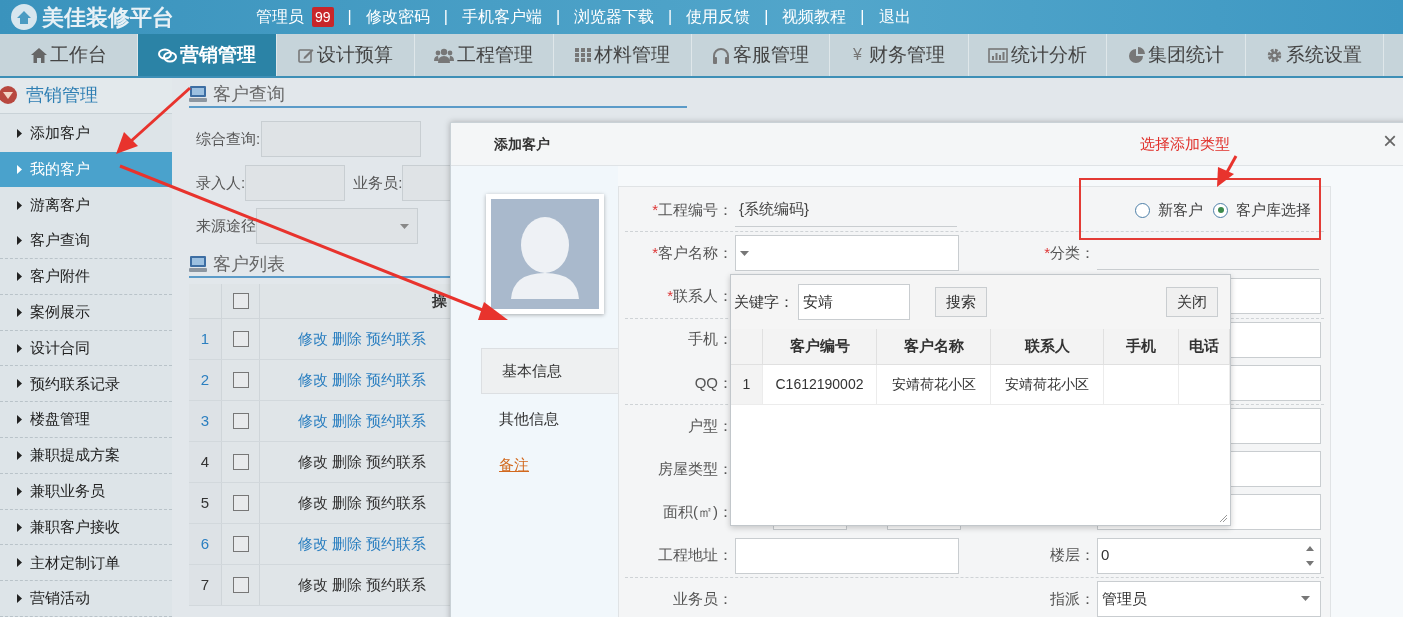  Describe the element at coordinates (86, 563) in the screenshot. I see `sidebar-item: 主材定制订单` at that location.